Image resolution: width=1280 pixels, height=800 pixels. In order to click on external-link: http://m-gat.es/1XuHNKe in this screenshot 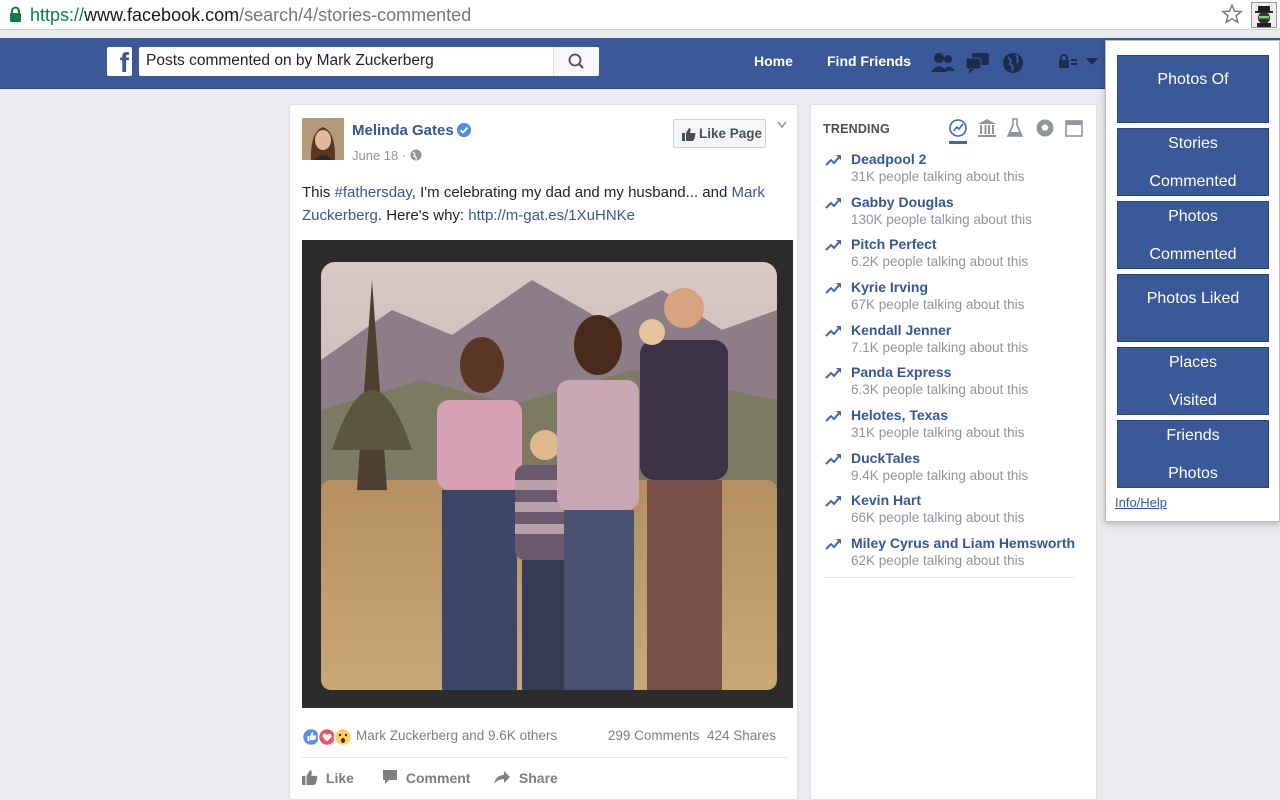, I will do `click(551, 215)`.